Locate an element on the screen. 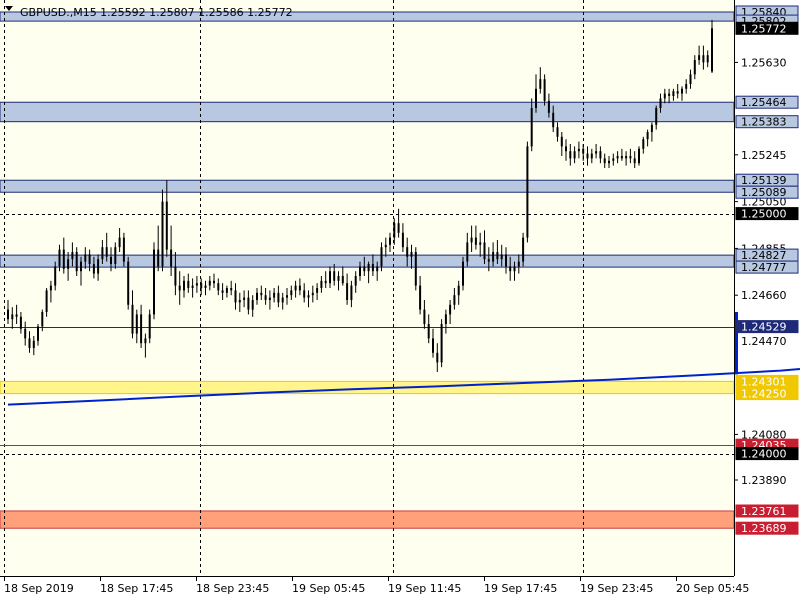 The image size is (800, 604). price-level-label: 1.24777 is located at coordinates (767, 267).